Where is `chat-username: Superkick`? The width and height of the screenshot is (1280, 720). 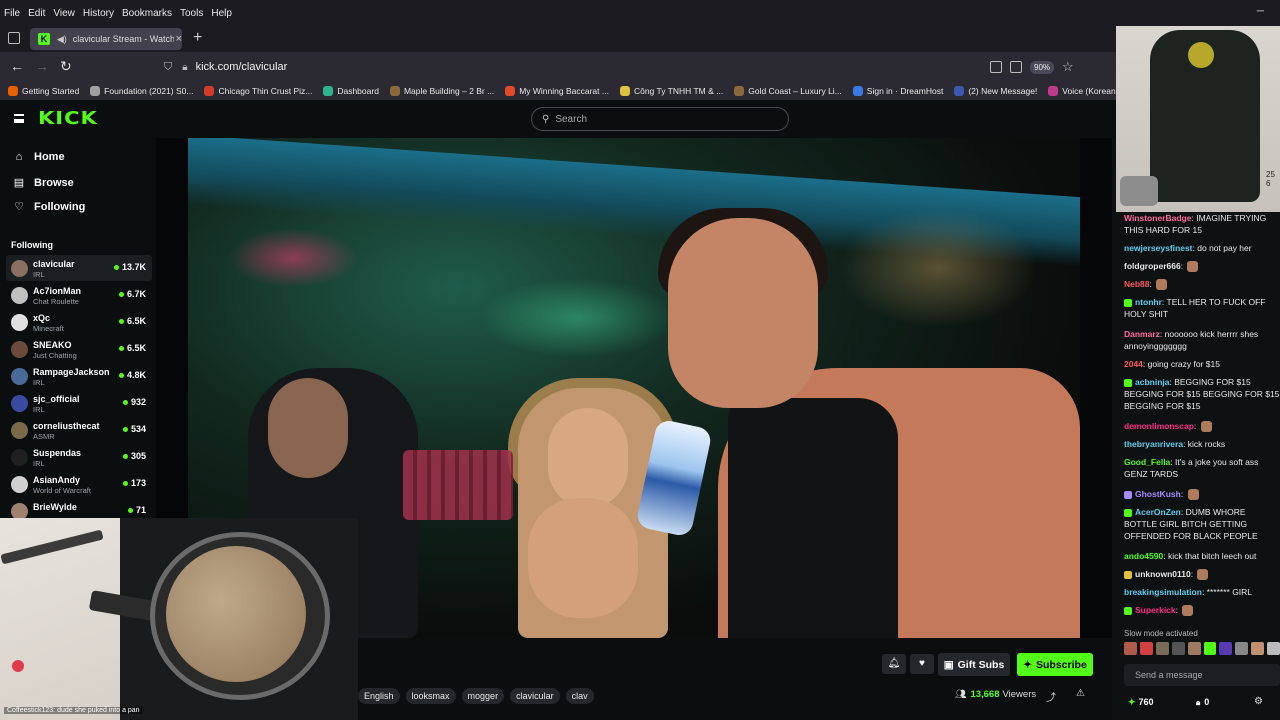
chat-username: Superkick is located at coordinates (1155, 610).